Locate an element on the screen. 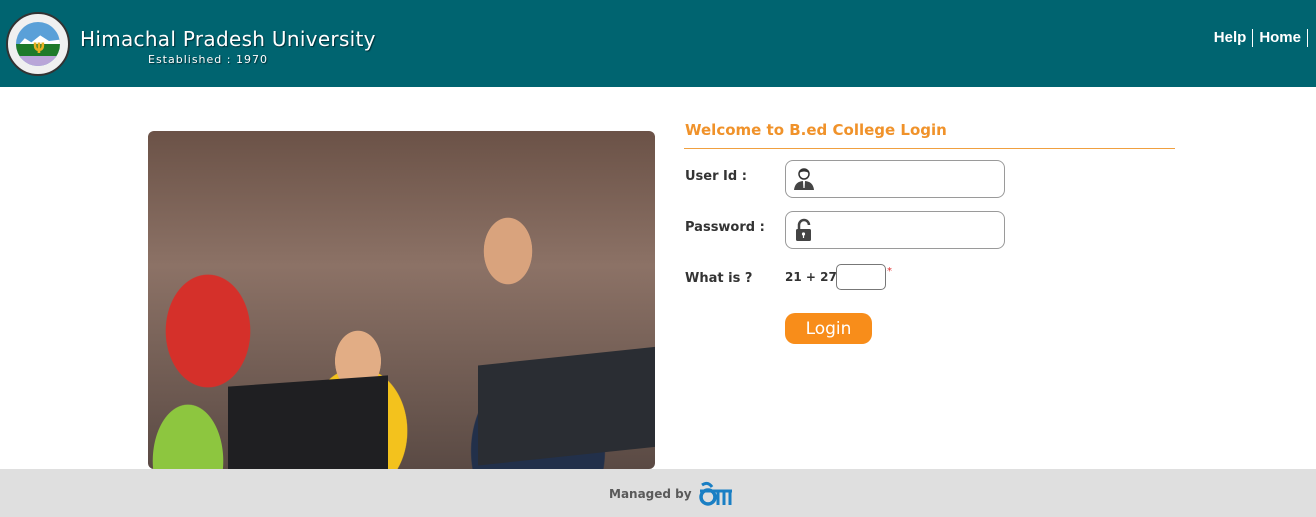 The height and width of the screenshot is (517, 1316). captcha-question: 21 + 27 is located at coordinates (811, 277).